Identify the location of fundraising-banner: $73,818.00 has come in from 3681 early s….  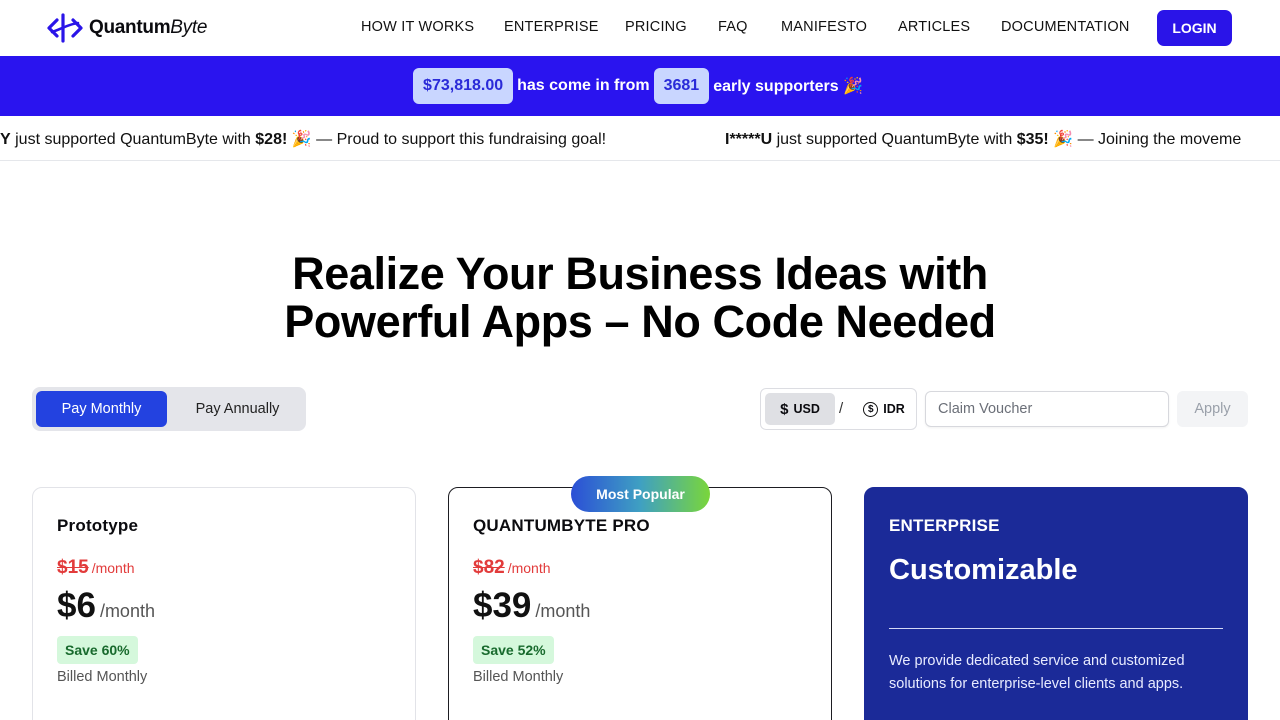
(640, 86).